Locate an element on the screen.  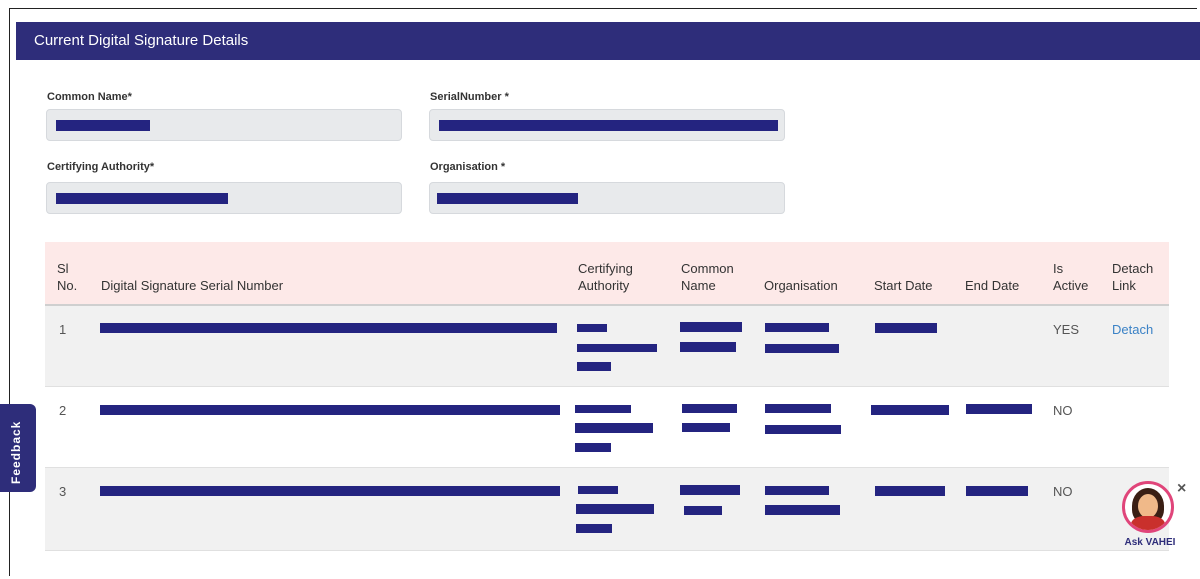
feedback-tab: Feedback is located at coordinates (18, 448).